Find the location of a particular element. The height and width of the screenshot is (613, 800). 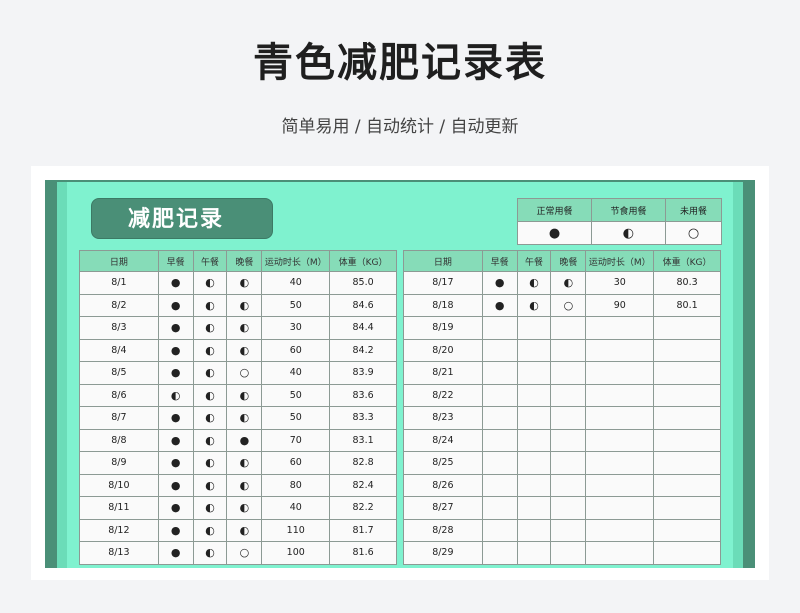

date-cell: 8/19 is located at coordinates (443, 328).